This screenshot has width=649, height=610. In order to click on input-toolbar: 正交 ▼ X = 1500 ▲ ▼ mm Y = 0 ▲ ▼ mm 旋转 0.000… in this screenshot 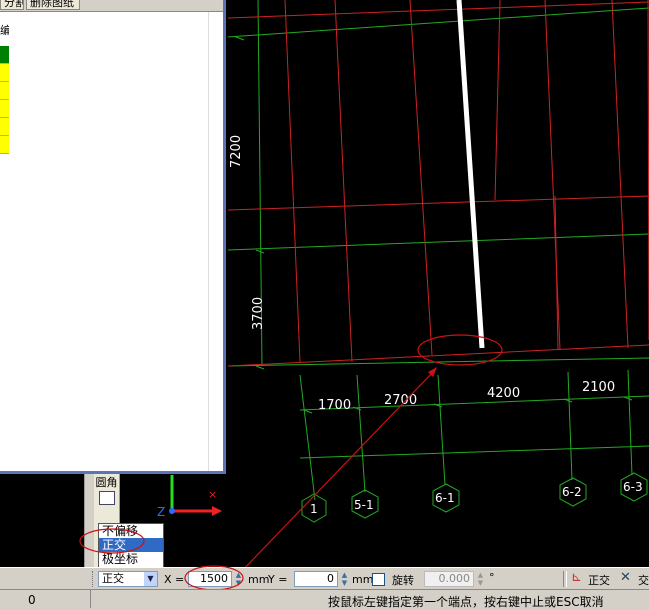, I will do `click(324, 578)`.